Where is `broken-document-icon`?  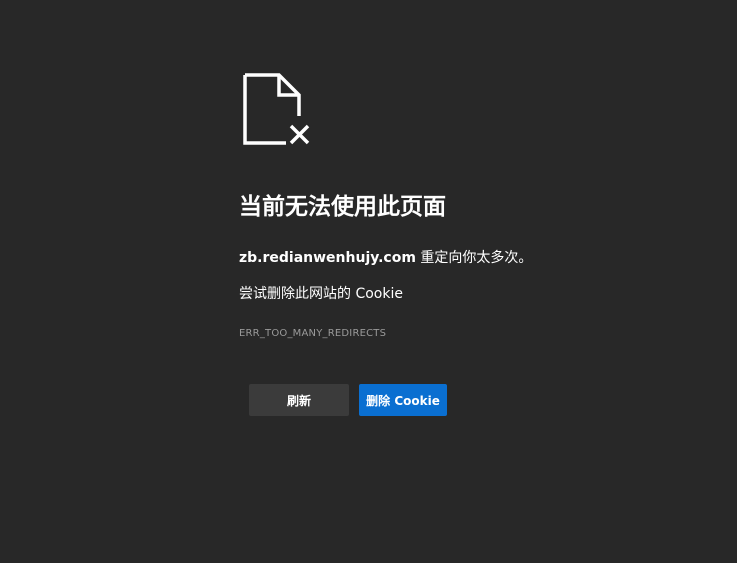
broken-document-icon is located at coordinates (276, 109).